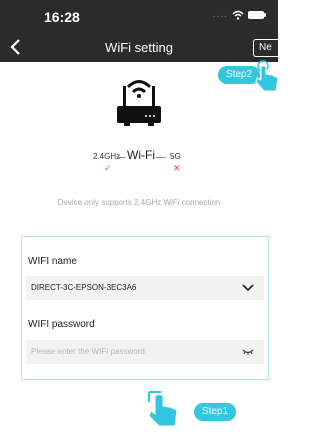  Describe the element at coordinates (61, 324) in the screenshot. I see `wifi-password-label: WIFI password` at that location.